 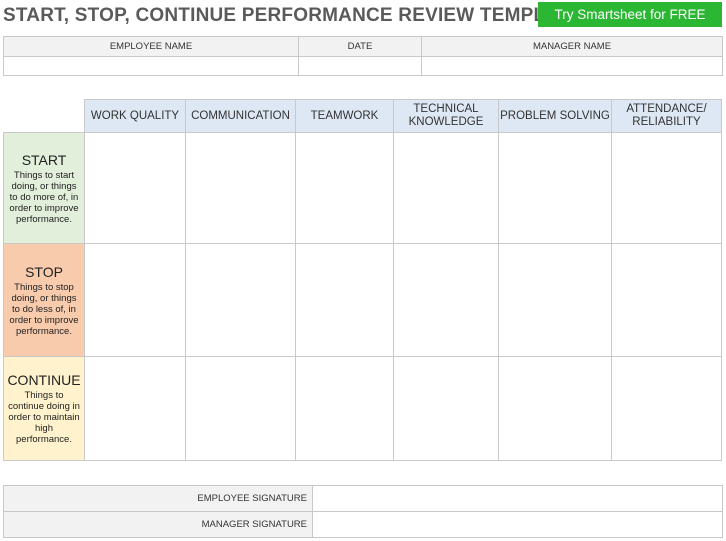 I want to click on employee-info-table: EMPLOYEE NAME DATE MANAGER NAME, so click(x=363, y=56).